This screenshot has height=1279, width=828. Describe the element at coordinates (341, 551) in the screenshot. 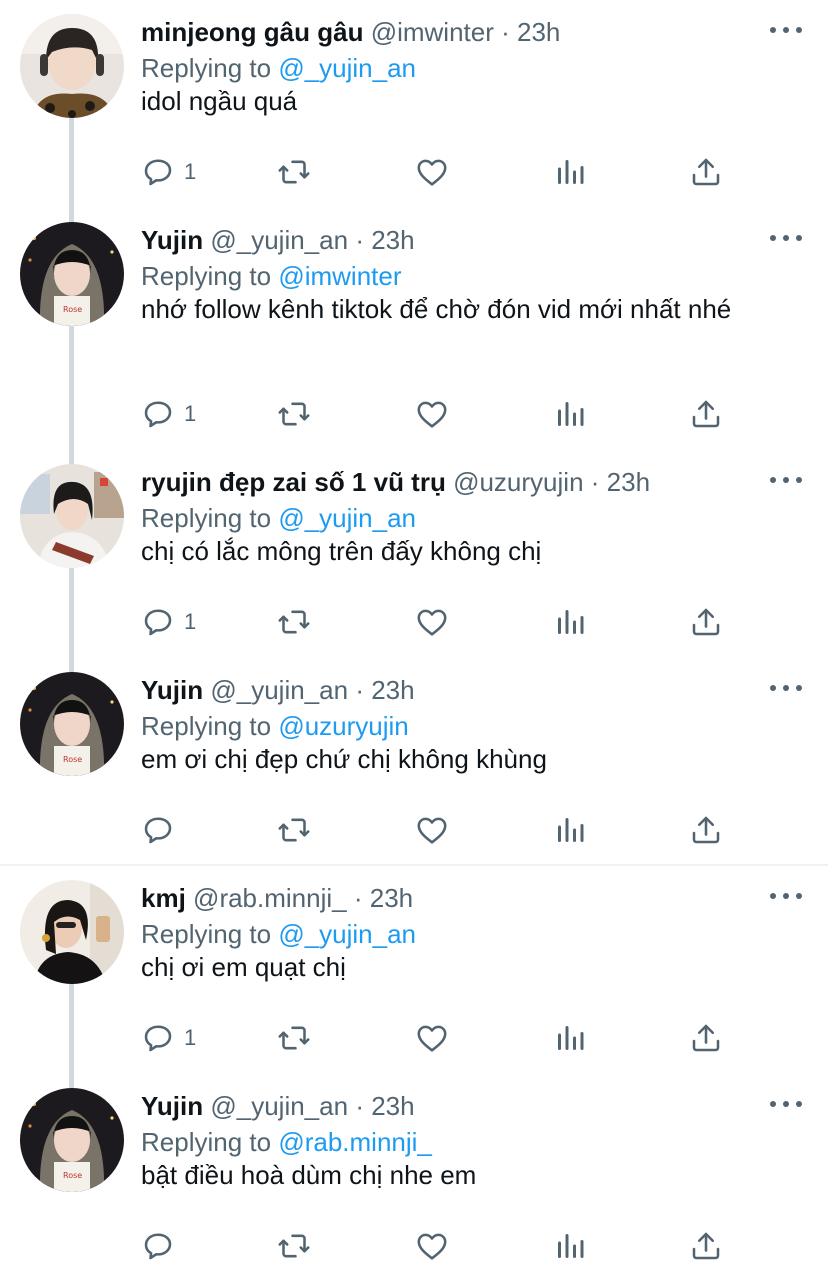

I see `tweet-text: chị có lắc mông trên đấy không chị` at that location.